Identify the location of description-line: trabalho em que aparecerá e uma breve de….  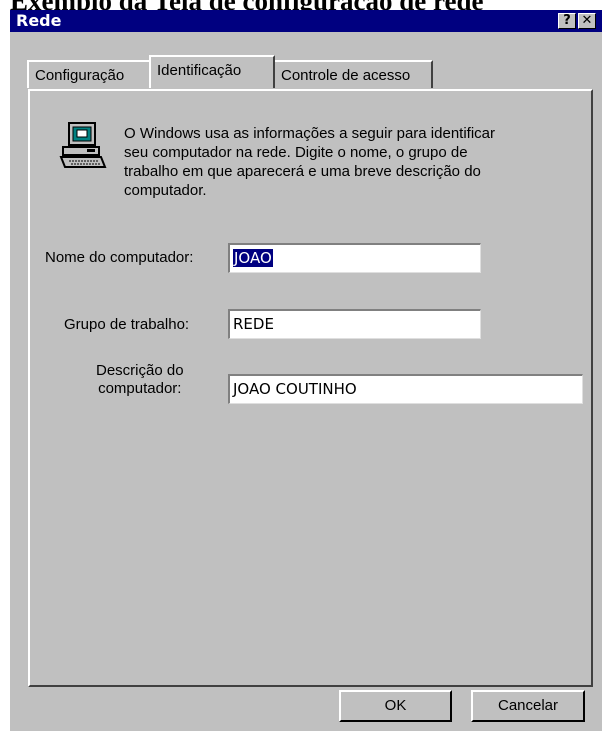
(302, 171).